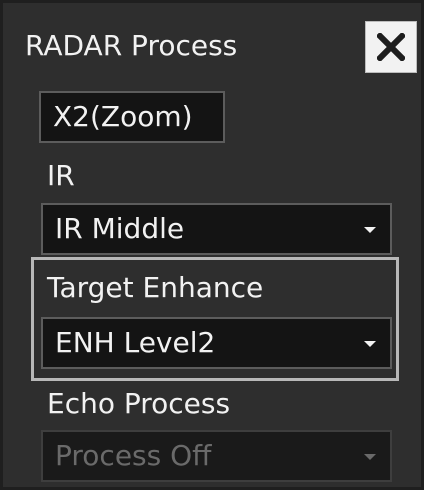 The height and width of the screenshot is (499, 424). Describe the element at coordinates (120, 228) in the screenshot. I see `ir-dropdown-value: IR Middle` at that location.